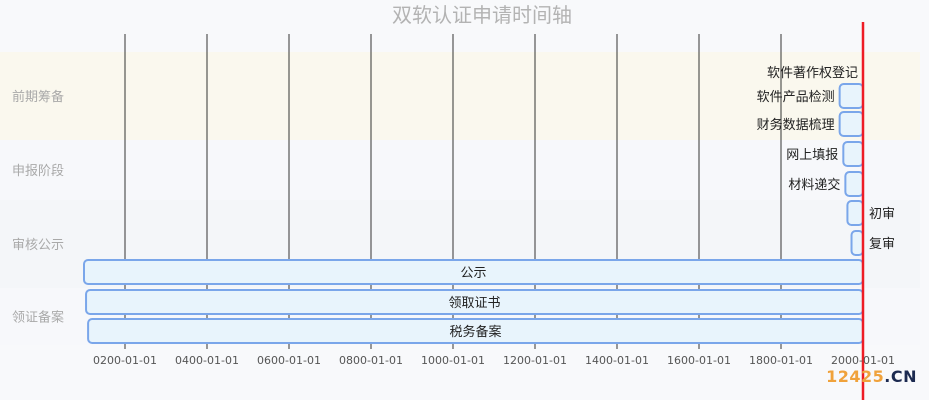  Describe the element at coordinates (125, 360) in the screenshot. I see `x-tick-label: 0200-01-01` at that location.